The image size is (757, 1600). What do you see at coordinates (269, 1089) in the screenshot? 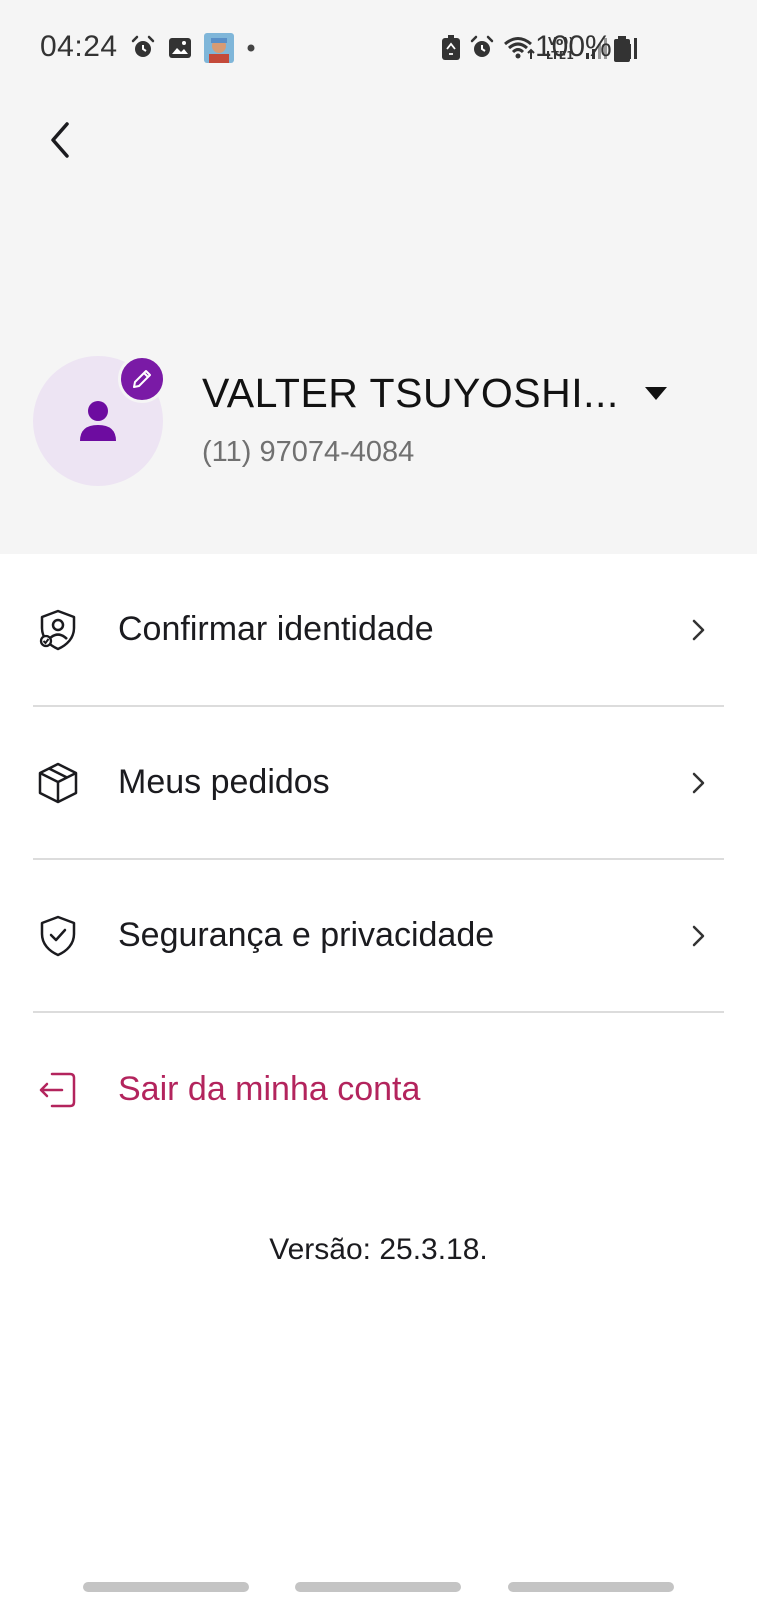
I see `logout-label: Sair da minha conta` at bounding box center [269, 1089].